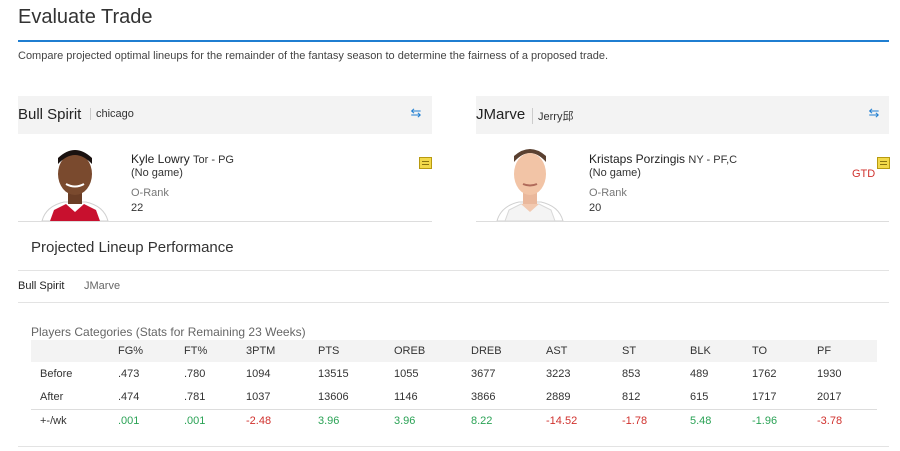  Describe the element at coordinates (552, 116) in the screenshot. I see `team-owner-2: Jerry邱` at that location.